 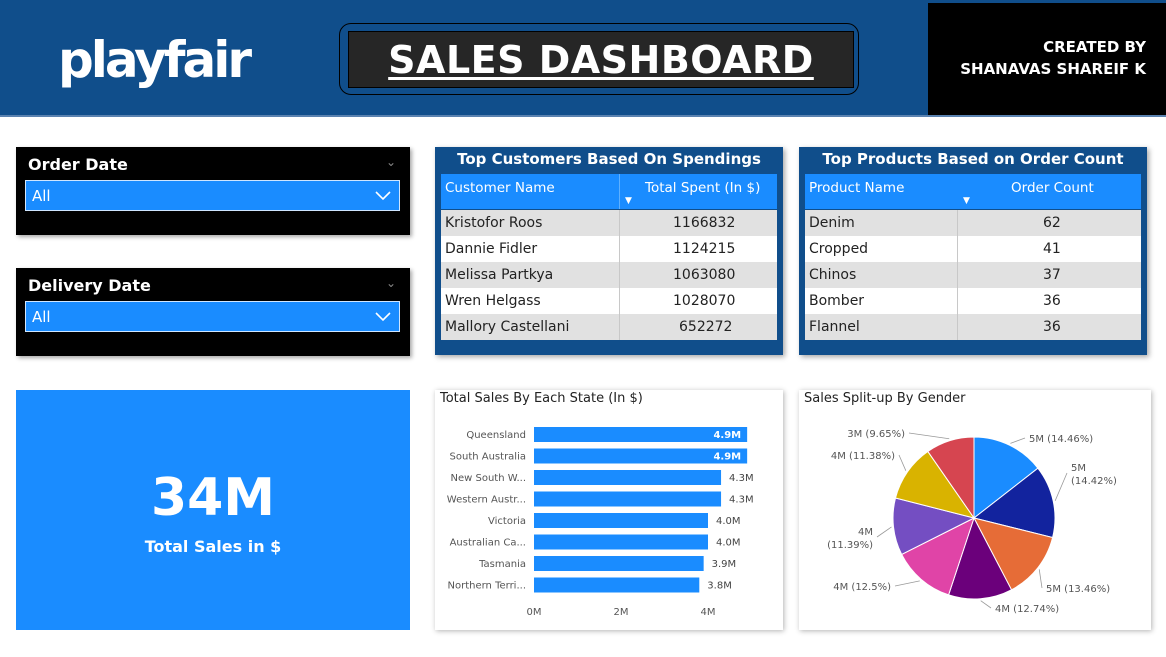 I want to click on creator-credit: CREATED BY SHANAVAS SHAREIF K, so click(x=1047, y=59).